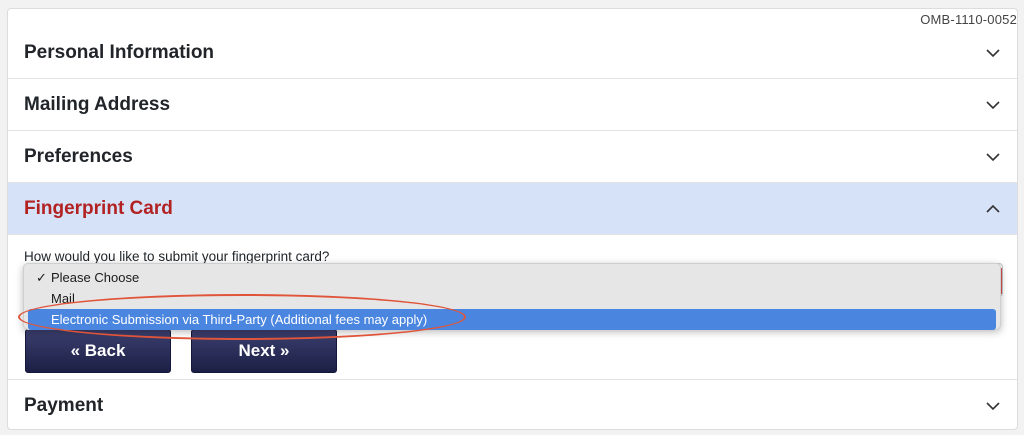 The height and width of the screenshot is (435, 1024). Describe the element at coordinates (512, 53) in the screenshot. I see `section-personal-information: Personal Information` at that location.